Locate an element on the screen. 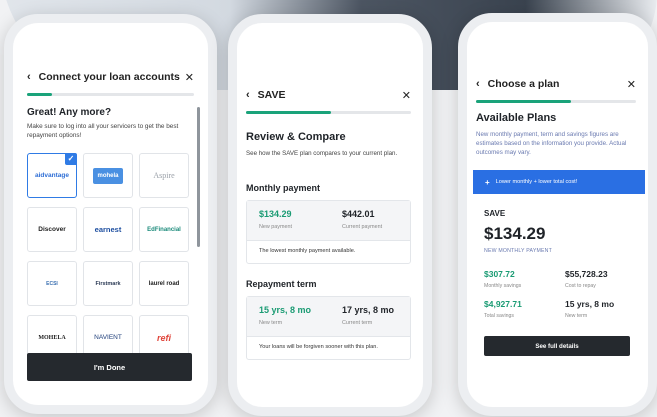  page-title: Connect your loan accounts is located at coordinates (109, 77).